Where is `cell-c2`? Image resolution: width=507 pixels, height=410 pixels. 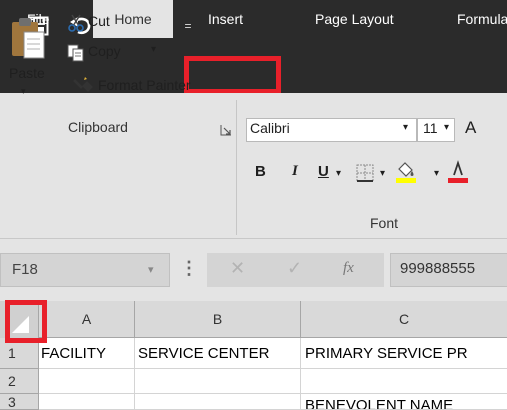
cell-c2 is located at coordinates (404, 381).